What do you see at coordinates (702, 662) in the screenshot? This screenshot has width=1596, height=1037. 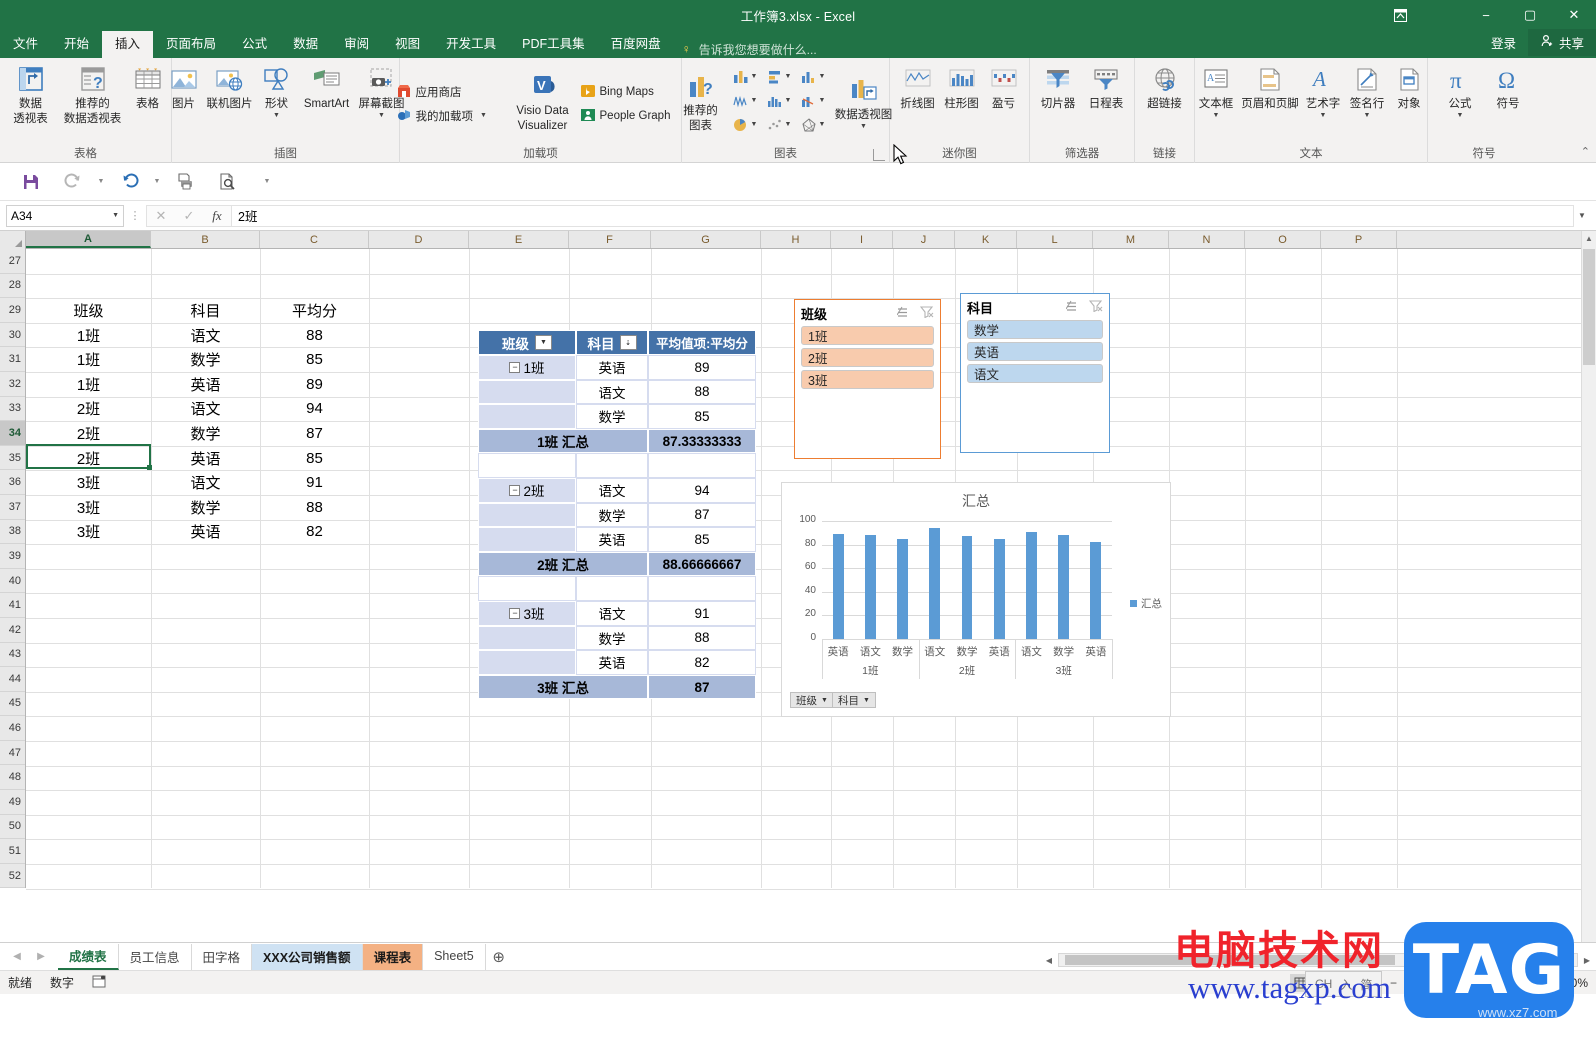 I see `pivot-value-cell: 82` at bounding box center [702, 662].